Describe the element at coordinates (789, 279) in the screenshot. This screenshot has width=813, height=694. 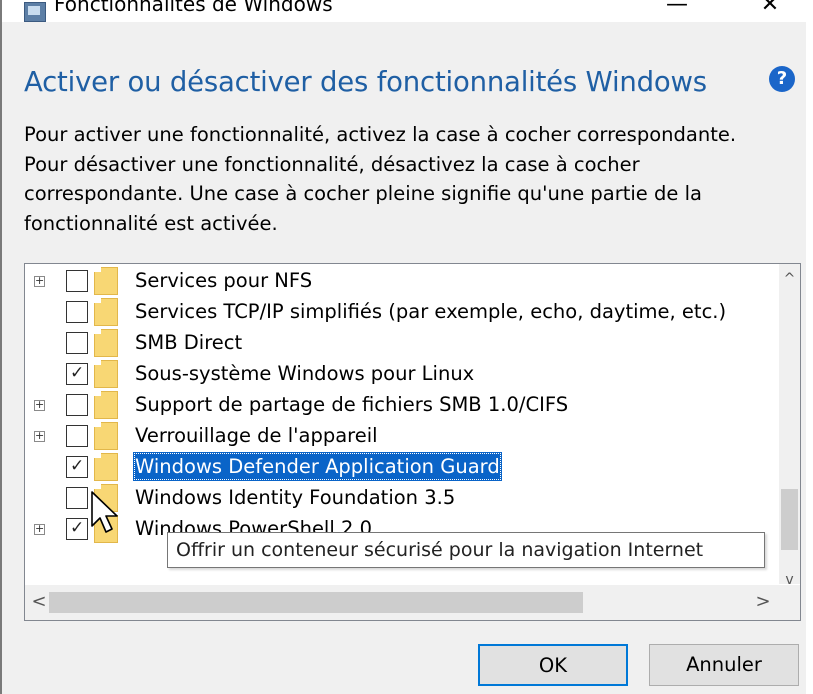
I see `scroll-up-icon: ^` at that location.